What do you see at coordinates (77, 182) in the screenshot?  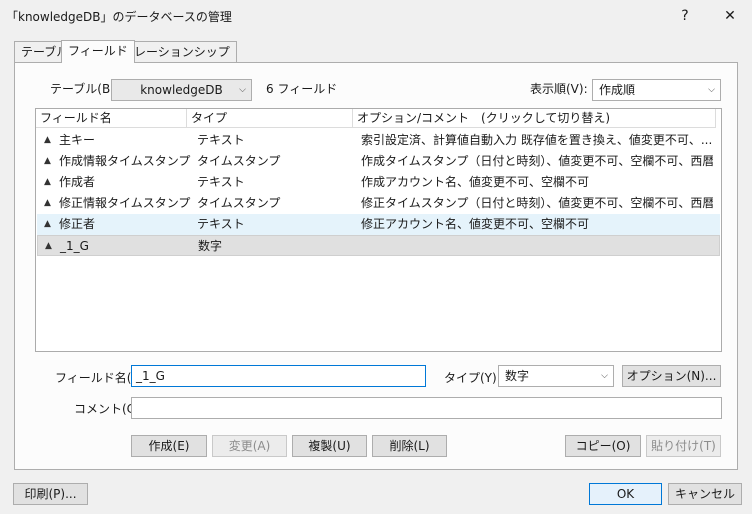 I see `field-name: 作成者` at bounding box center [77, 182].